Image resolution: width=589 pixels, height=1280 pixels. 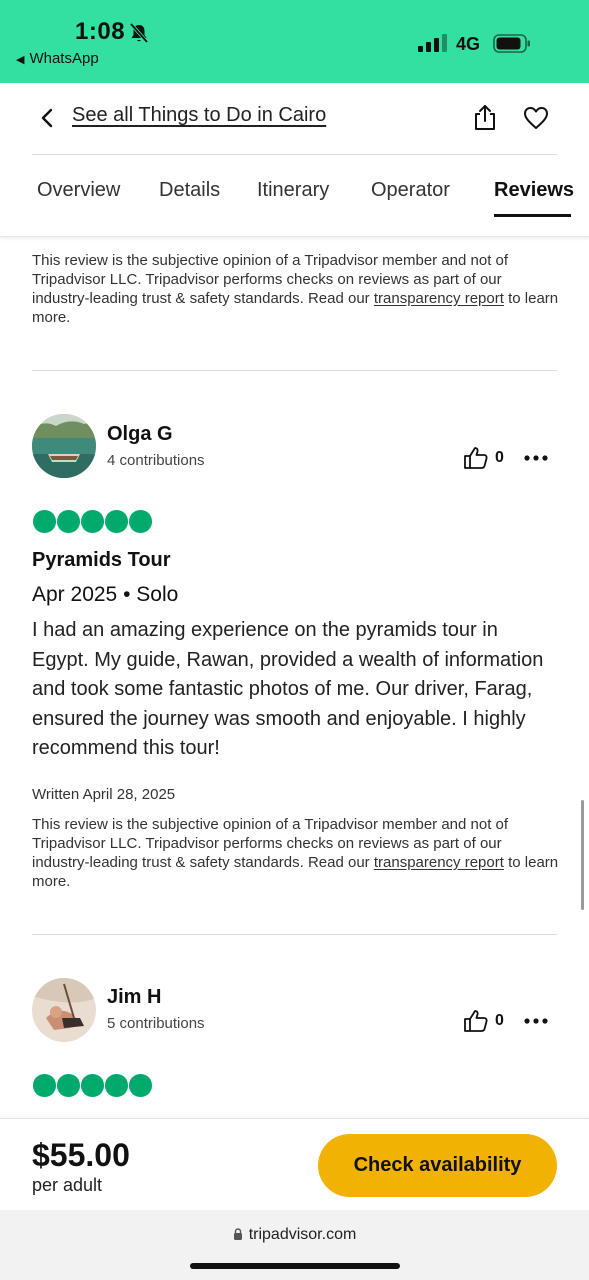 What do you see at coordinates (511, 43) in the screenshot?
I see `battery-icon` at bounding box center [511, 43].